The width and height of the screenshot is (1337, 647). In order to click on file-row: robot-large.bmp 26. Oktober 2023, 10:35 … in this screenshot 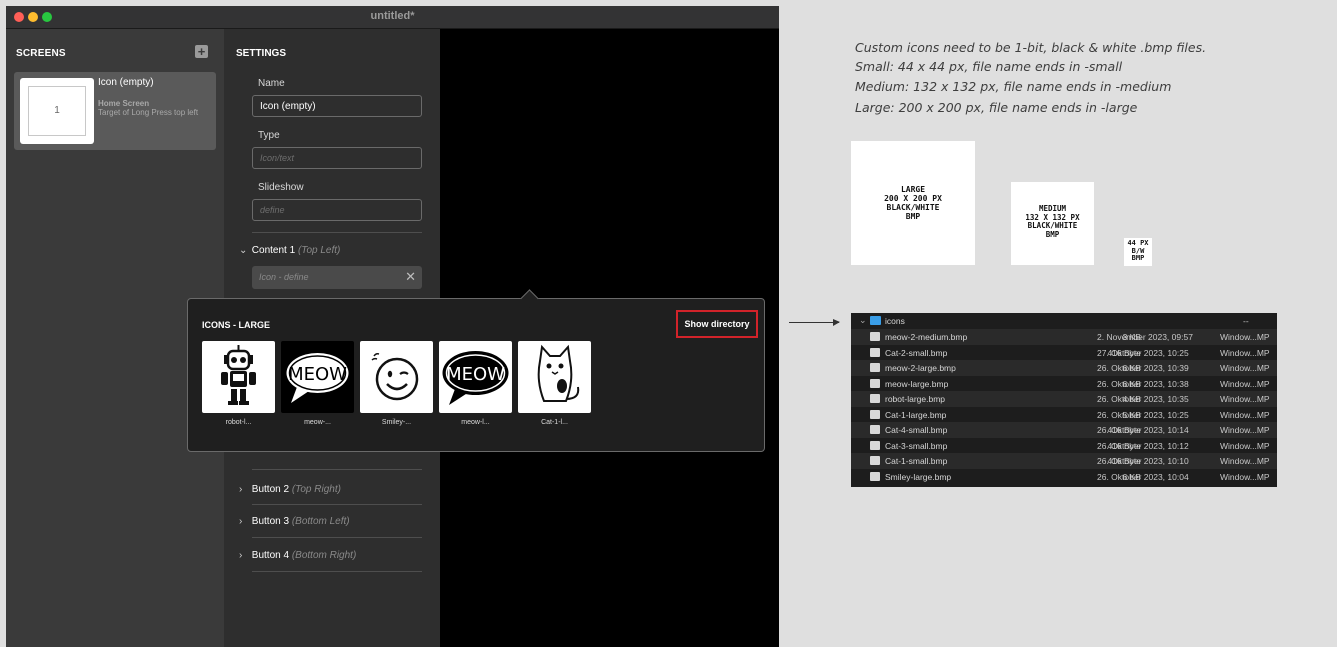, I will do `click(1064, 399)`.